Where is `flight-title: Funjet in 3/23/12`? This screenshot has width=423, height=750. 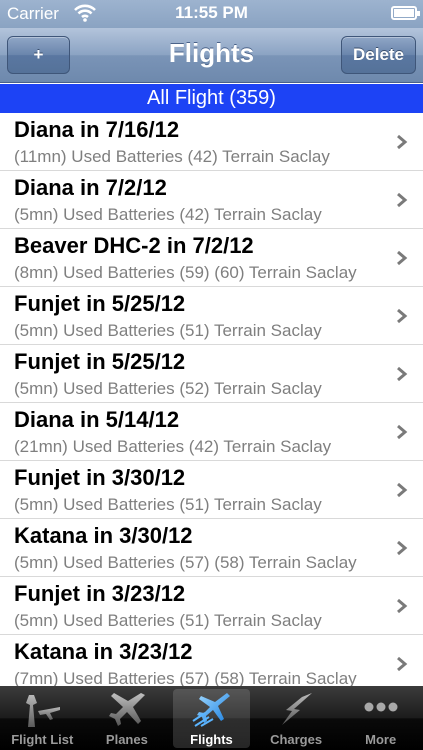 flight-title: Funjet in 3/23/12 is located at coordinates (100, 593).